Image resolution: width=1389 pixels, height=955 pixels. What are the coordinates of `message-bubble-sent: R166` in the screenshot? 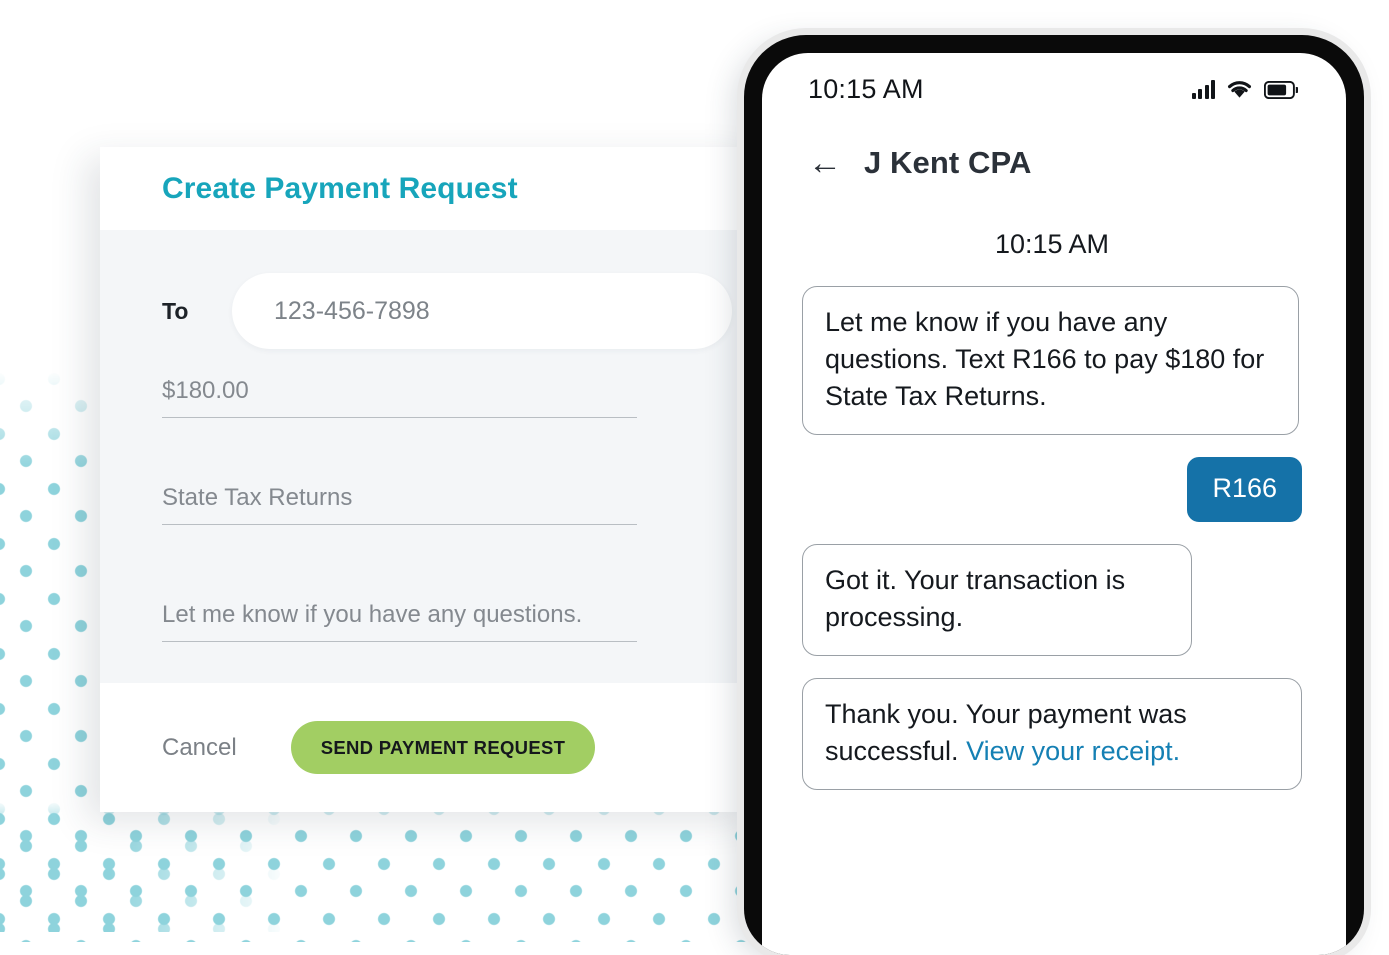 It's located at (1244, 489).